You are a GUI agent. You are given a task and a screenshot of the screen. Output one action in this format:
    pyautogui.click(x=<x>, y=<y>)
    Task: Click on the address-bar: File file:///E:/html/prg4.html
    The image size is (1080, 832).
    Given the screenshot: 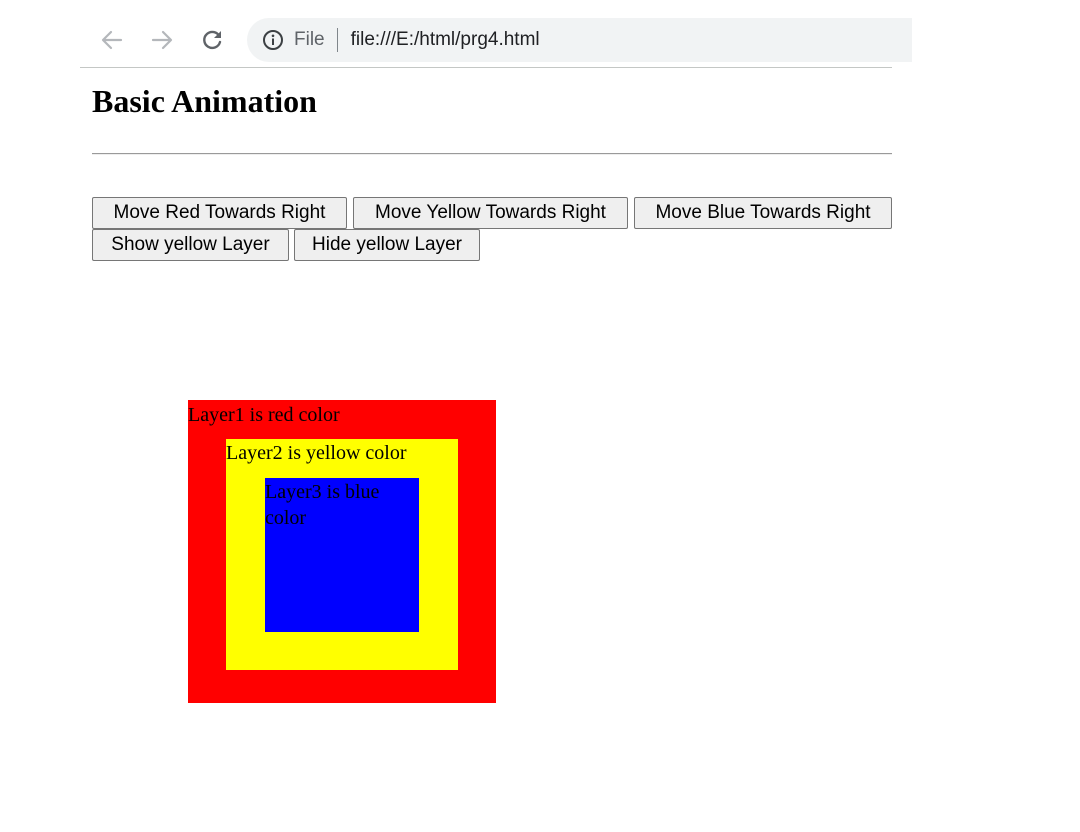 What is the action you would take?
    pyautogui.click(x=579, y=40)
    